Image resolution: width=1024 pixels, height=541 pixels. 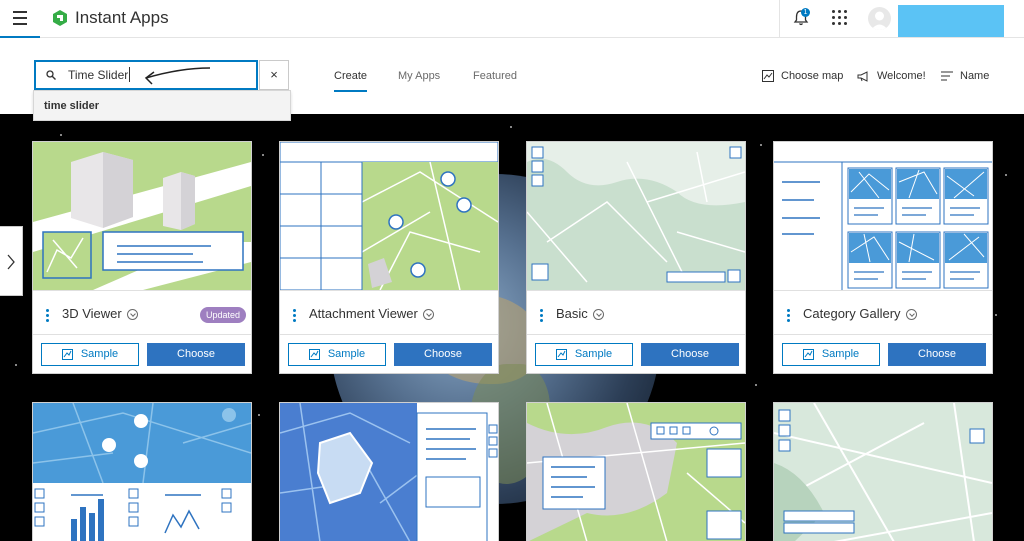 I want to click on choose-map-button: Choose map, so click(x=803, y=76).